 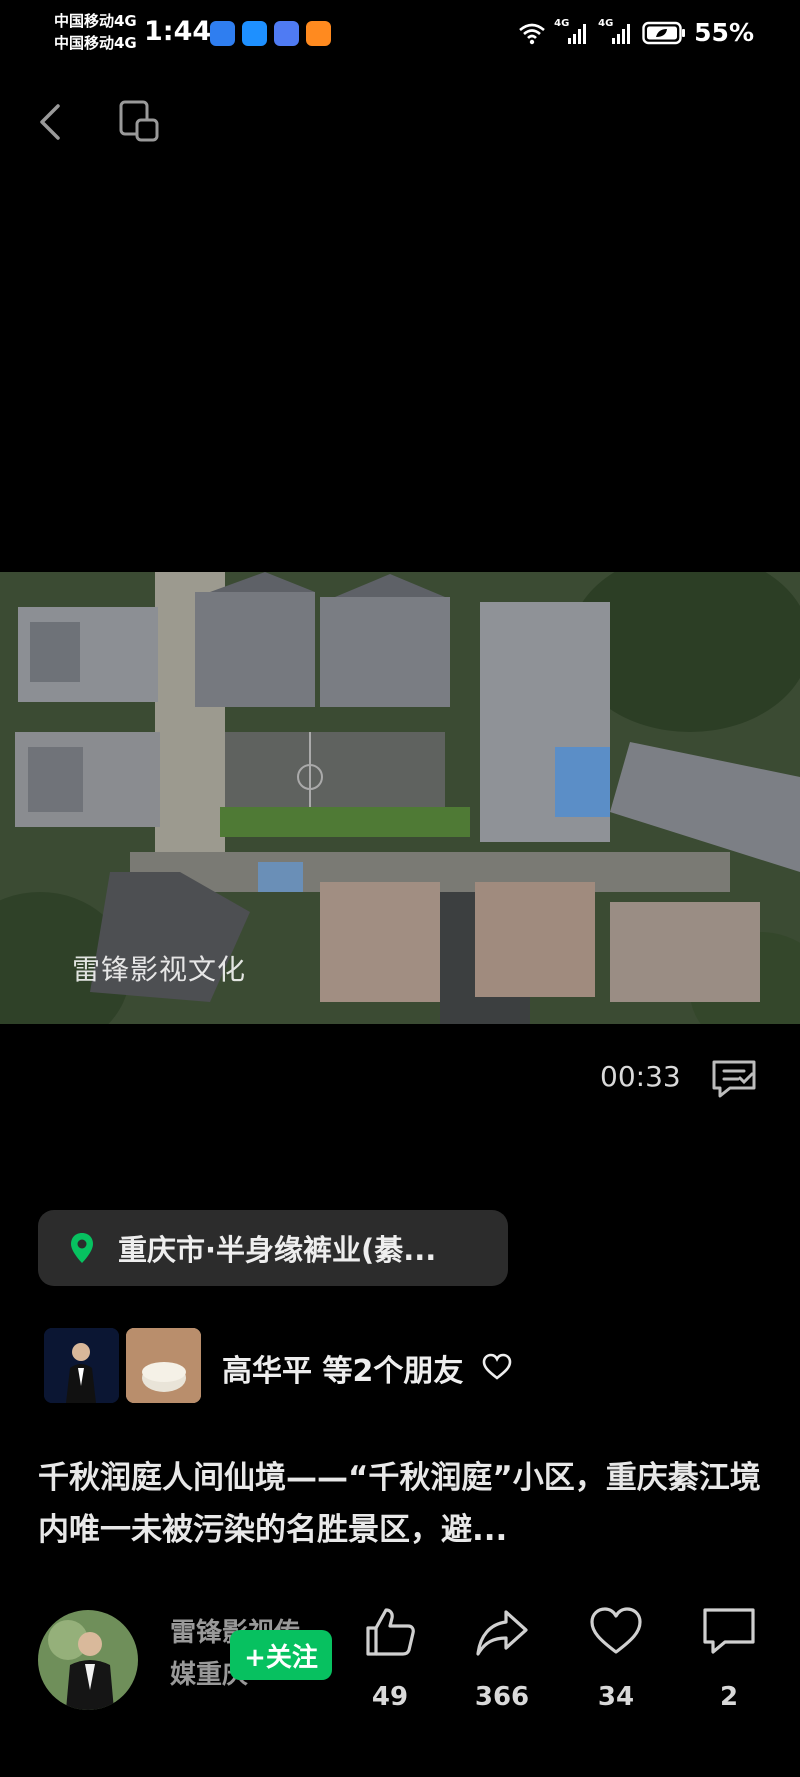 I want to click on status-indicators: 4G 4G 55%, so click(x=636, y=32).